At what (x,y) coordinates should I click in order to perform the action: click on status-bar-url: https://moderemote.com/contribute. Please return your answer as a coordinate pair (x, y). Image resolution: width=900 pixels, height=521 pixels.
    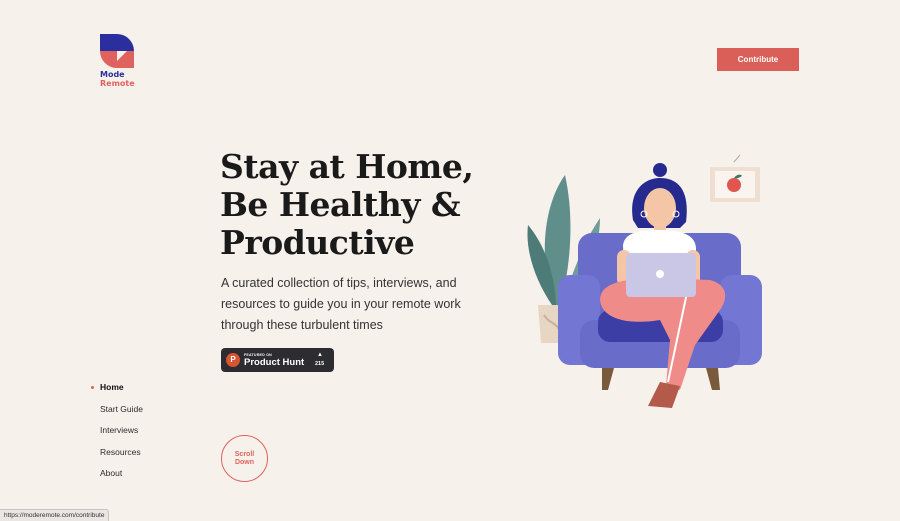
    Looking at the image, I should click on (55, 515).